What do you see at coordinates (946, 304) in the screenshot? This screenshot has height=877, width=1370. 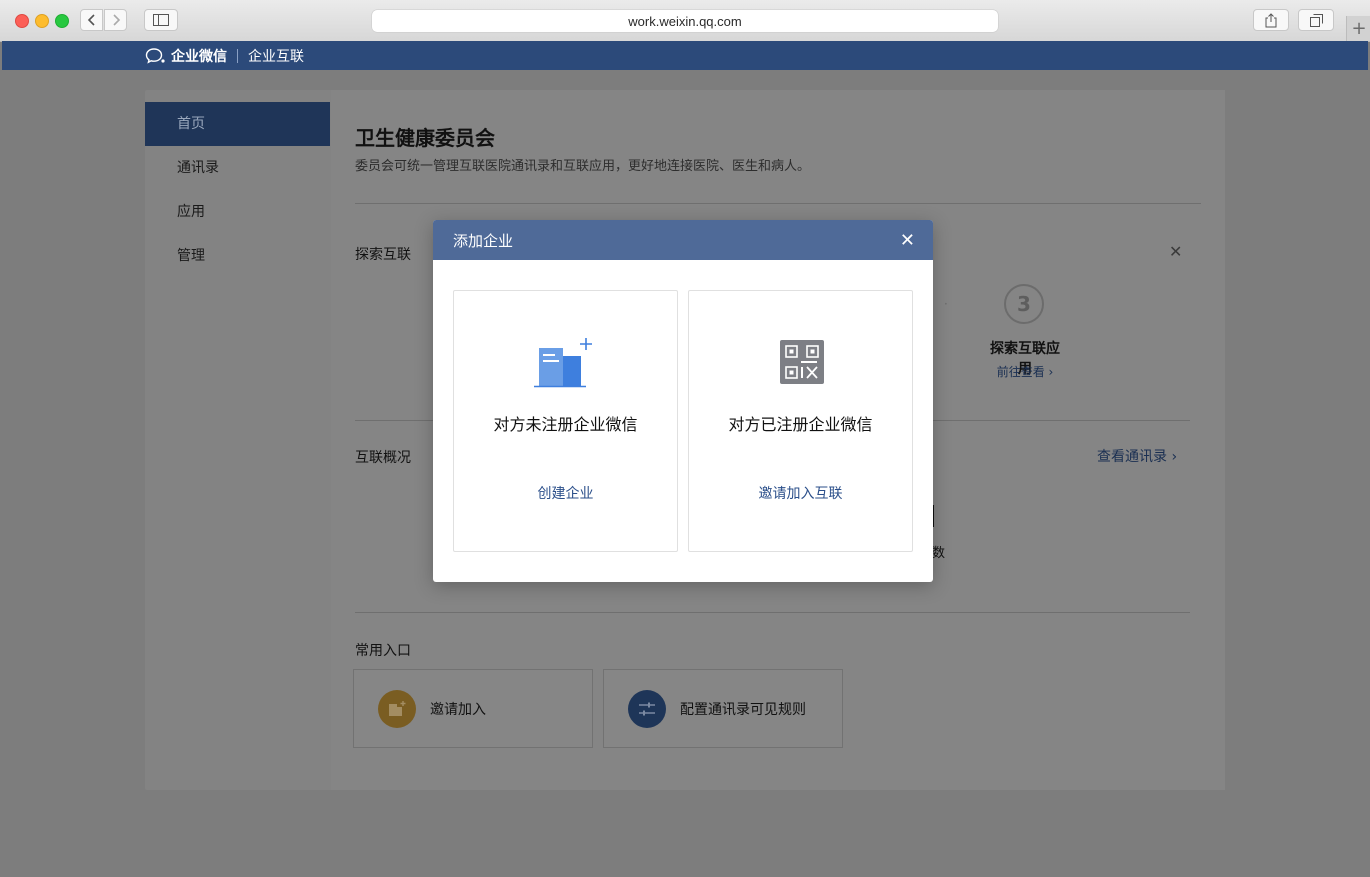 I see `step-connector: ·` at bounding box center [946, 304].